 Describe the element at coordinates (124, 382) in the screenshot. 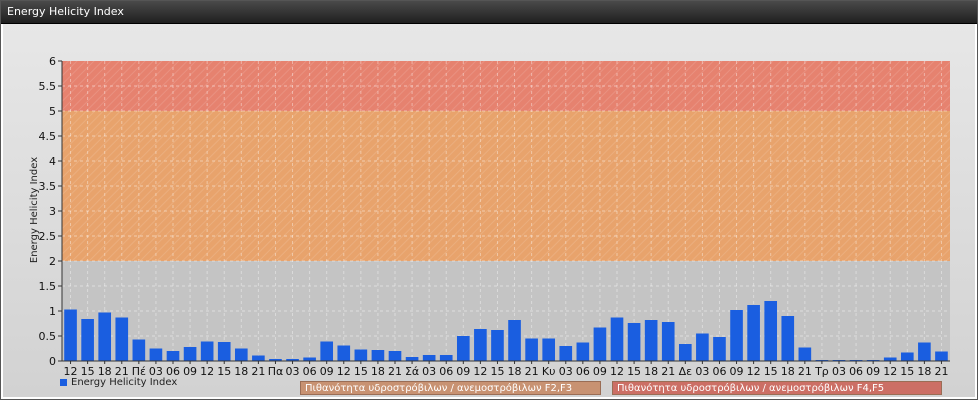

I see `legend-series-label: Energy Helicity Index` at that location.